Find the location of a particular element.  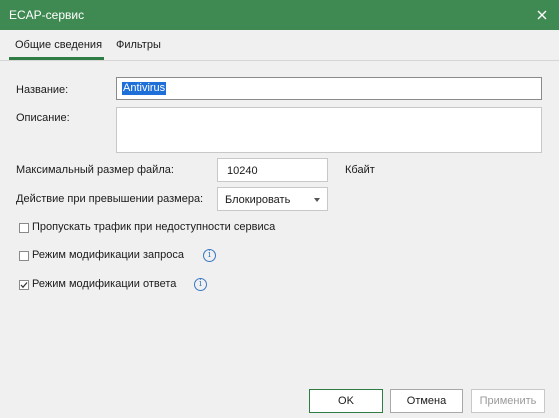

checkmark-icon is located at coordinates (24, 285).